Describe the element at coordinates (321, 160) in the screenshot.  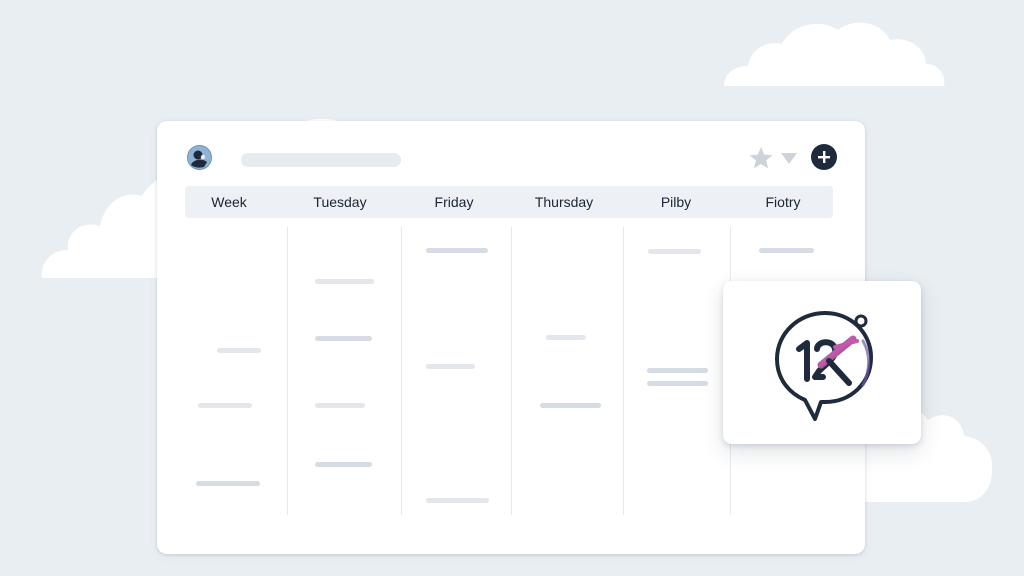
I see `search-bar` at that location.